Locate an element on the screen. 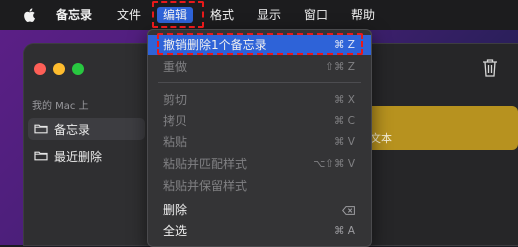 The image size is (518, 247). menu-bar: 备忘录 文件 编辑 格式 显示 窗口 帮助 is located at coordinates (259, 15).